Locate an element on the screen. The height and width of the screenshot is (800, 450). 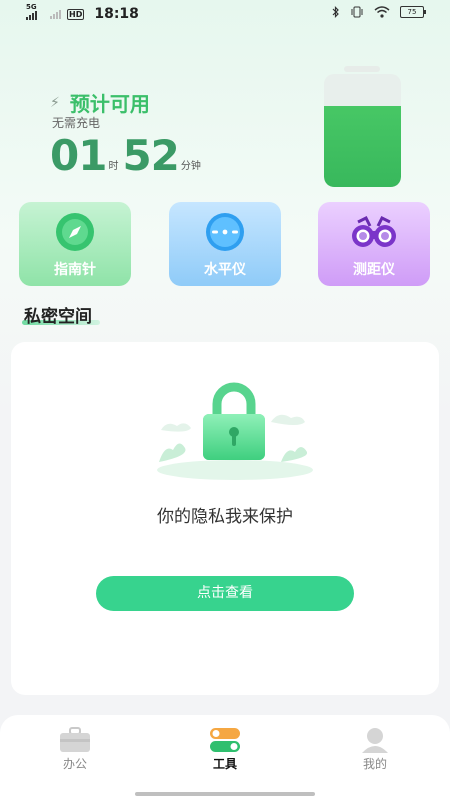
section-title: 私密空间 is located at coordinates (58, 317).